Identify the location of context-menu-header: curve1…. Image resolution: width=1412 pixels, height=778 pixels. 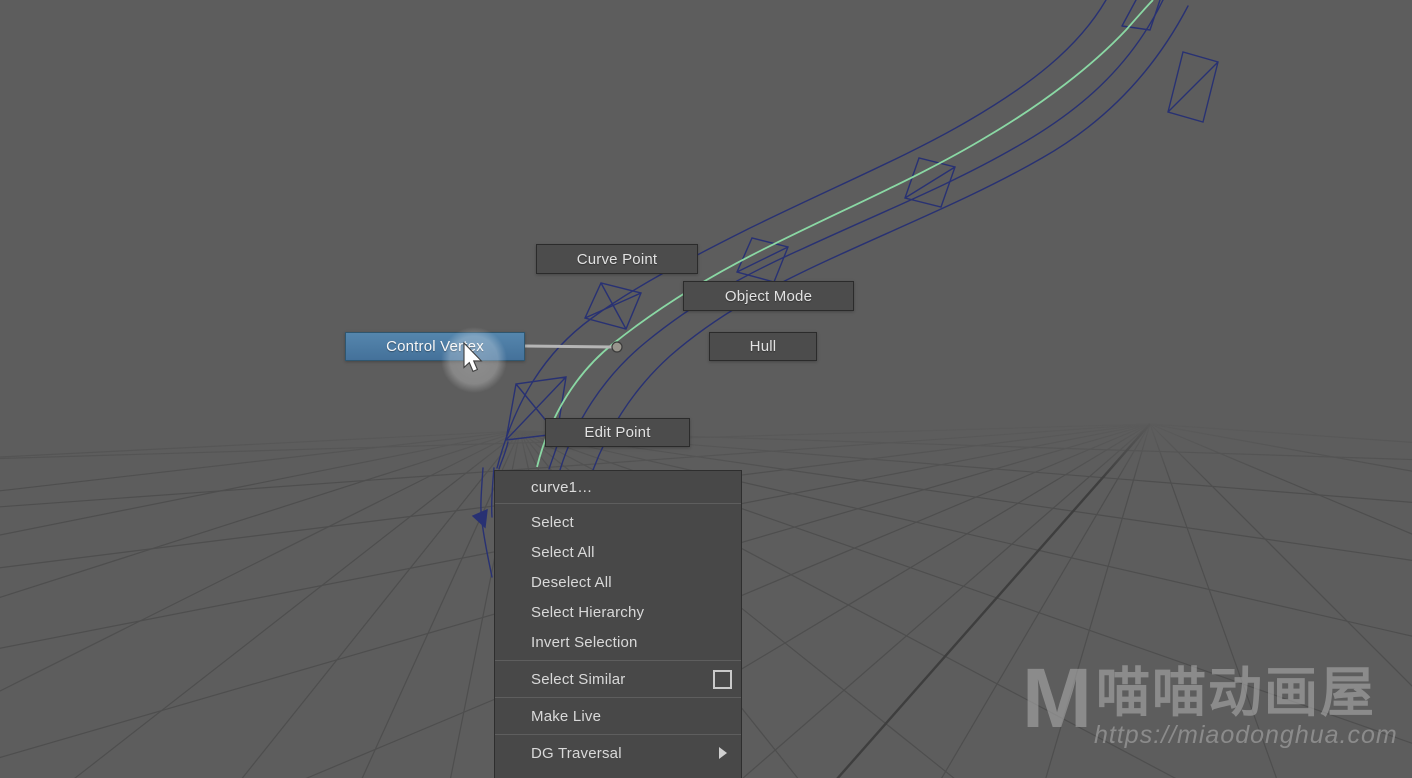
(562, 487).